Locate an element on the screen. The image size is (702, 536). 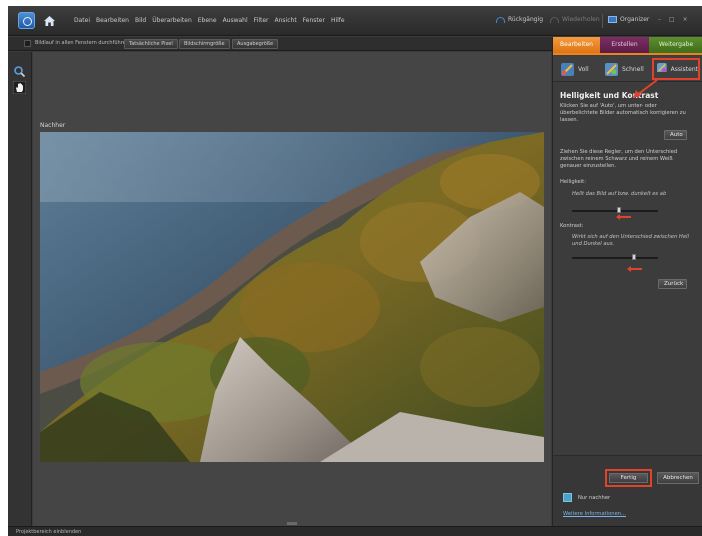
full-edit-label: Voll is located at coordinates (583, 69).